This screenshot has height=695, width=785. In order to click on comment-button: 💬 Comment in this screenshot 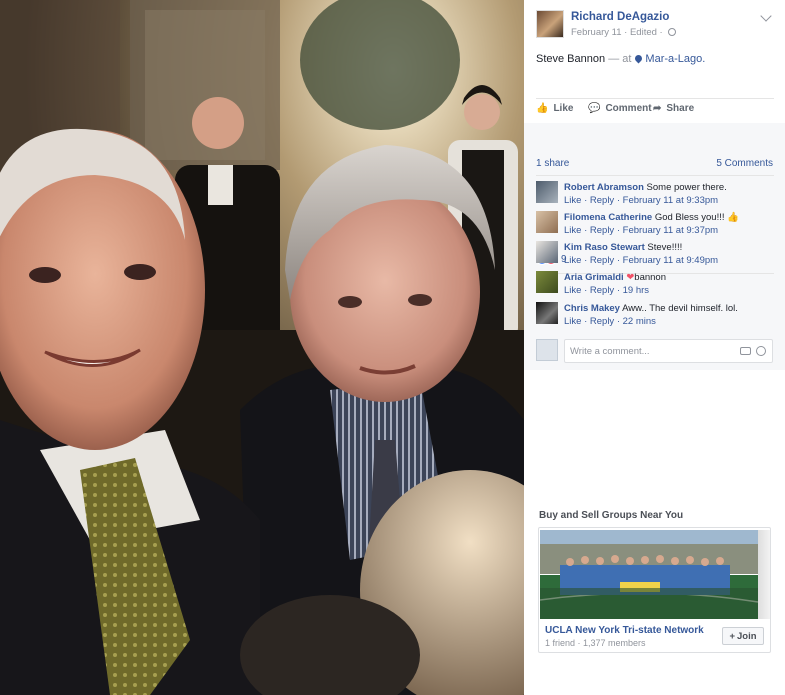, I will do `click(620, 108)`.